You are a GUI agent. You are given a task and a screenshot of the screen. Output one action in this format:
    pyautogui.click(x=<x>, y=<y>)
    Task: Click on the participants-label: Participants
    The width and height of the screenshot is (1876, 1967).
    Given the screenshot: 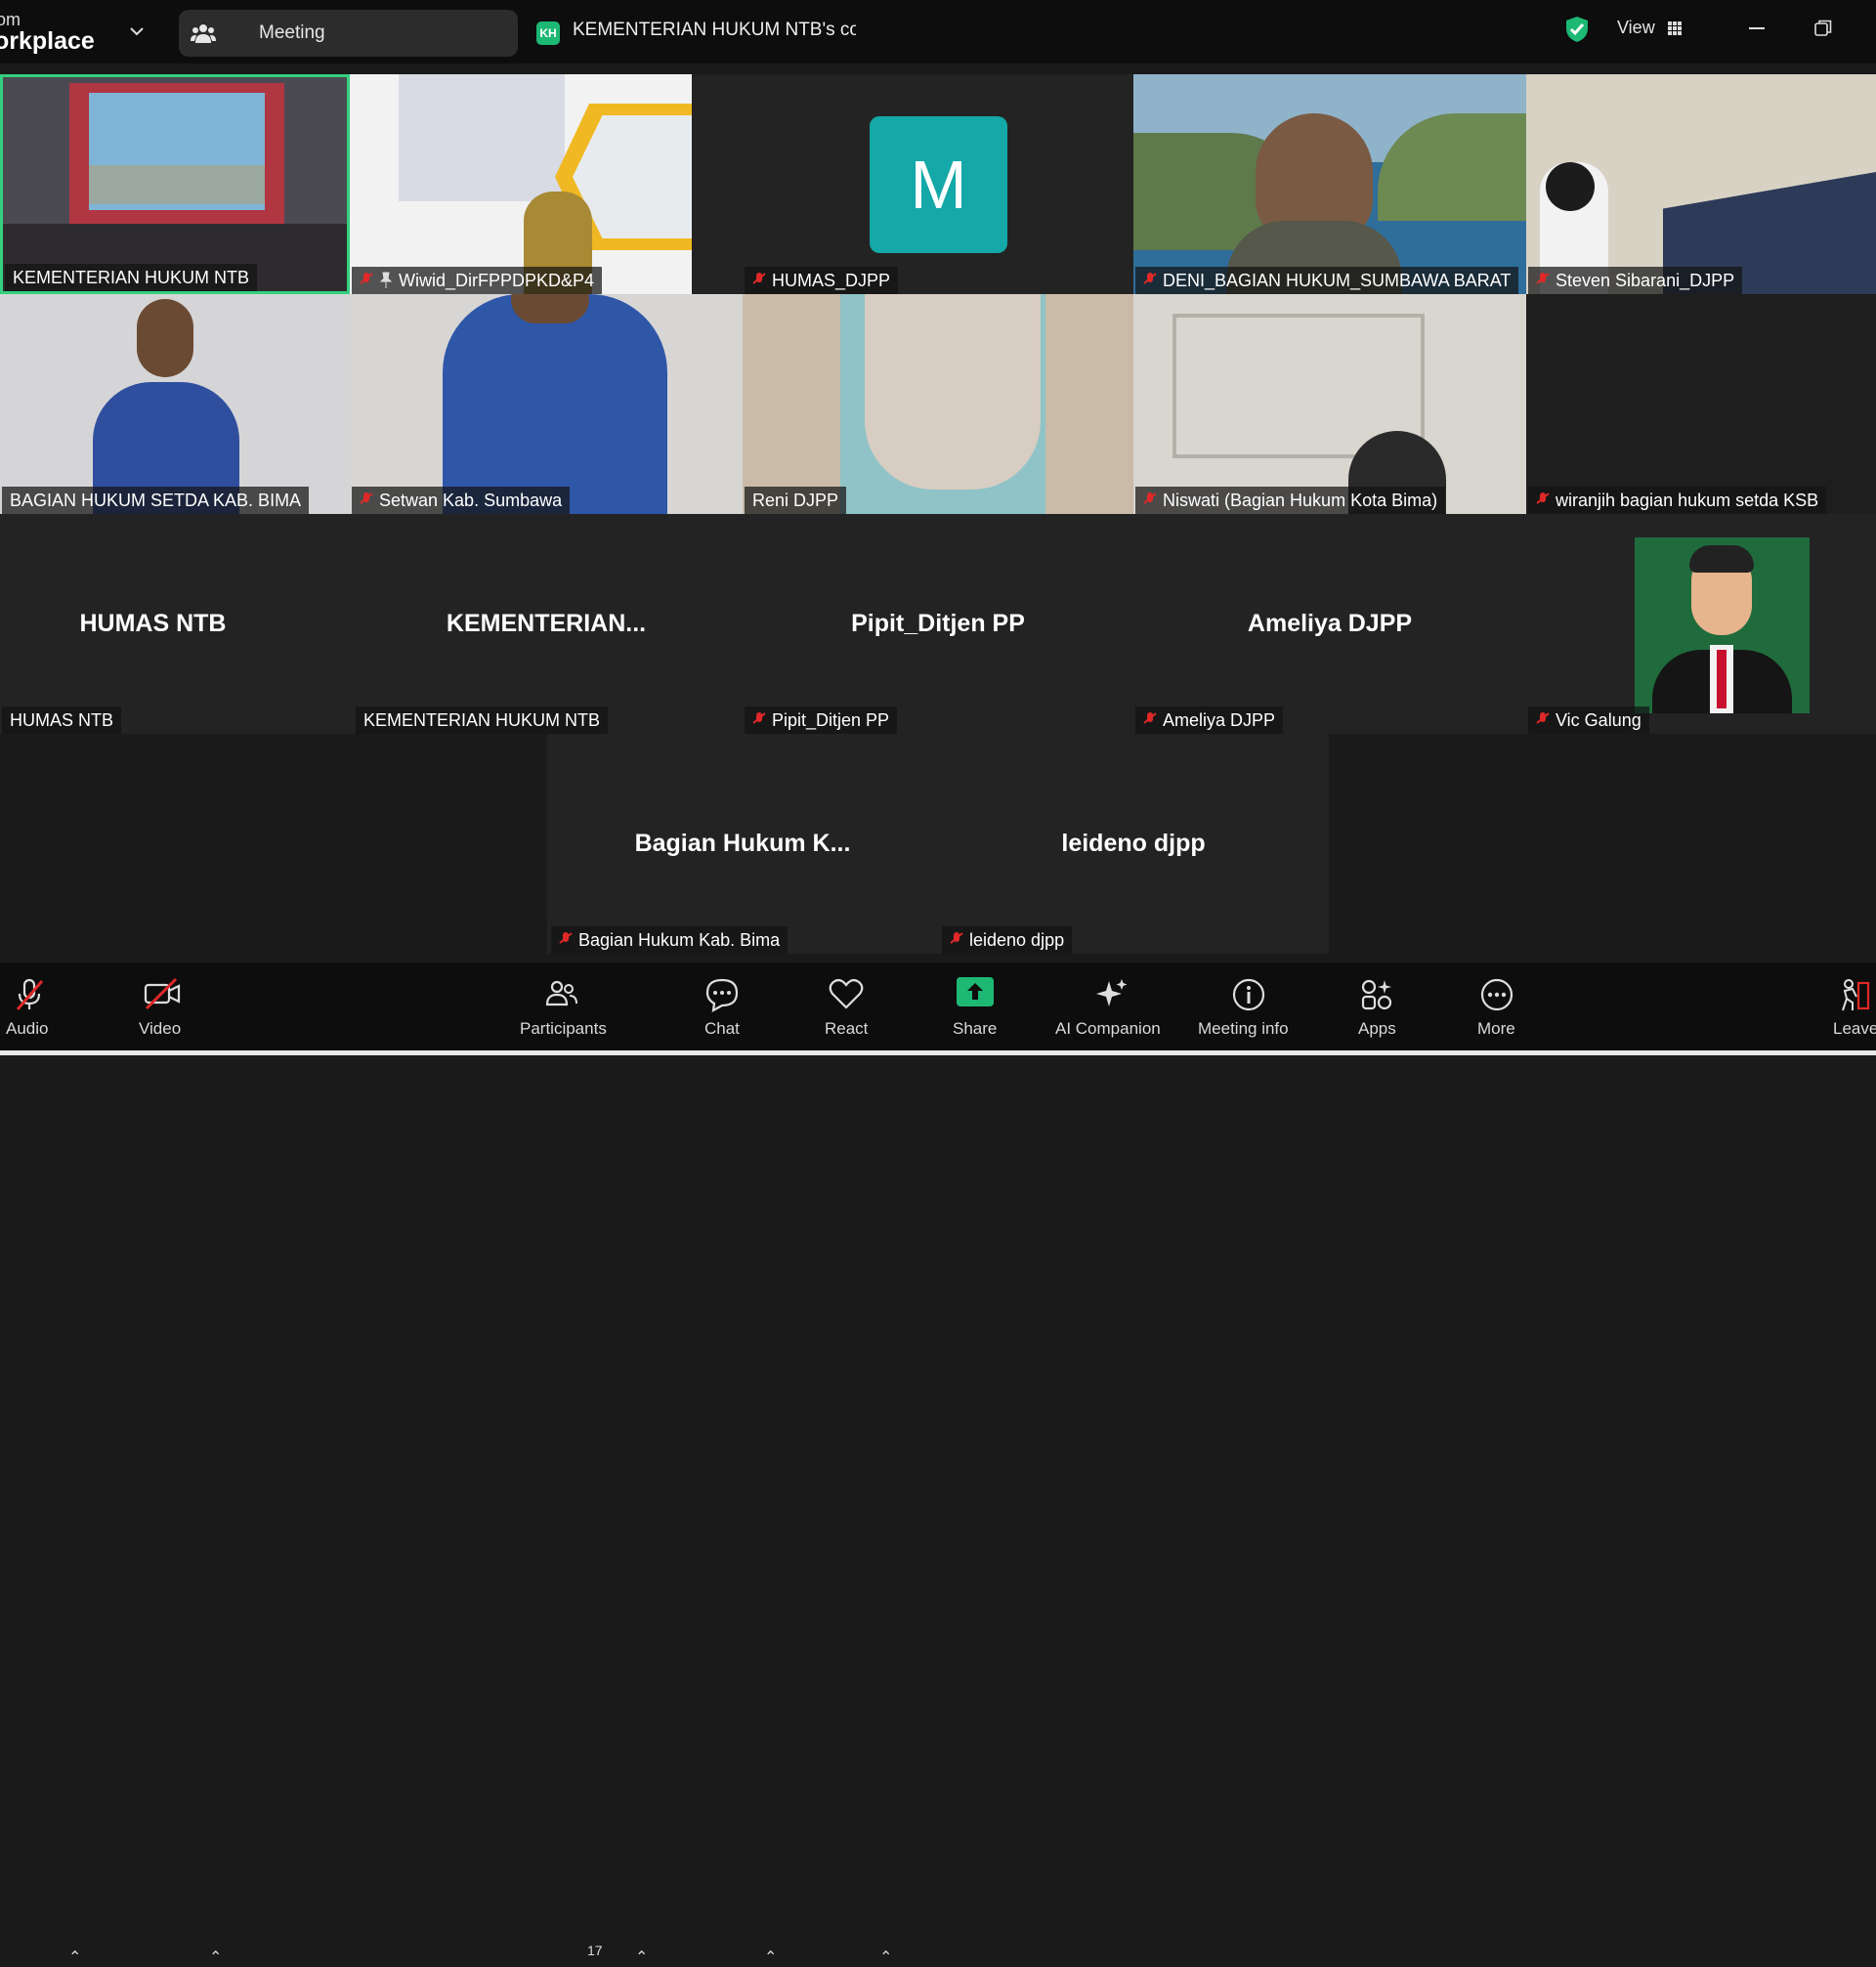 What is the action you would take?
    pyautogui.click(x=563, y=1028)
    